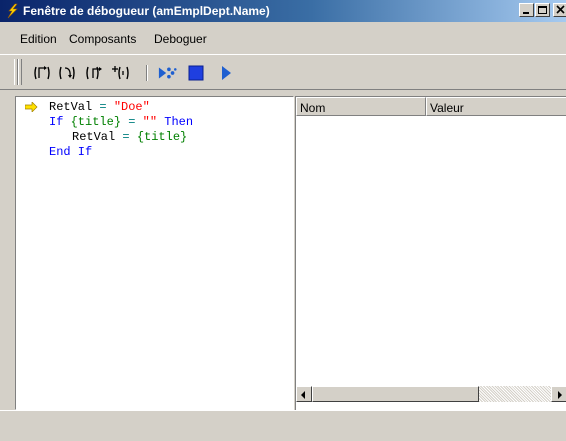 The image size is (566, 441). Describe the element at coordinates (526, 10) in the screenshot. I see `minimize-button` at that location.